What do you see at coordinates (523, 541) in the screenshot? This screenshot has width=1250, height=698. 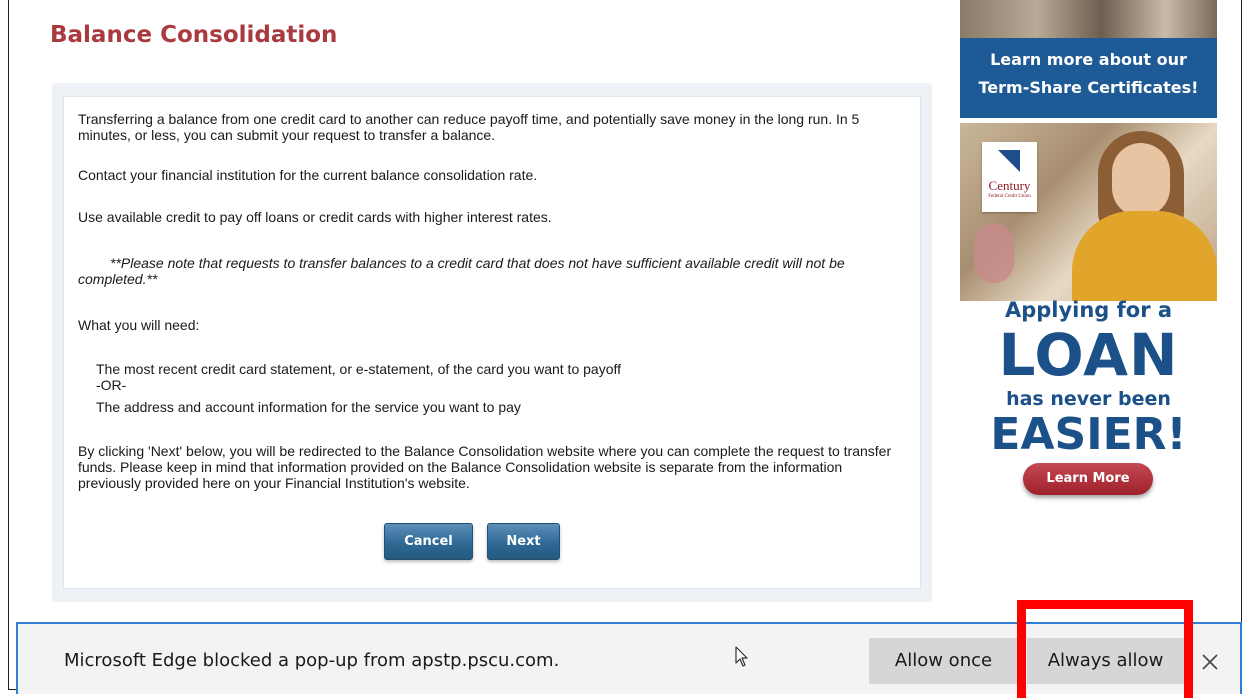 I see `next-button: Next` at bounding box center [523, 541].